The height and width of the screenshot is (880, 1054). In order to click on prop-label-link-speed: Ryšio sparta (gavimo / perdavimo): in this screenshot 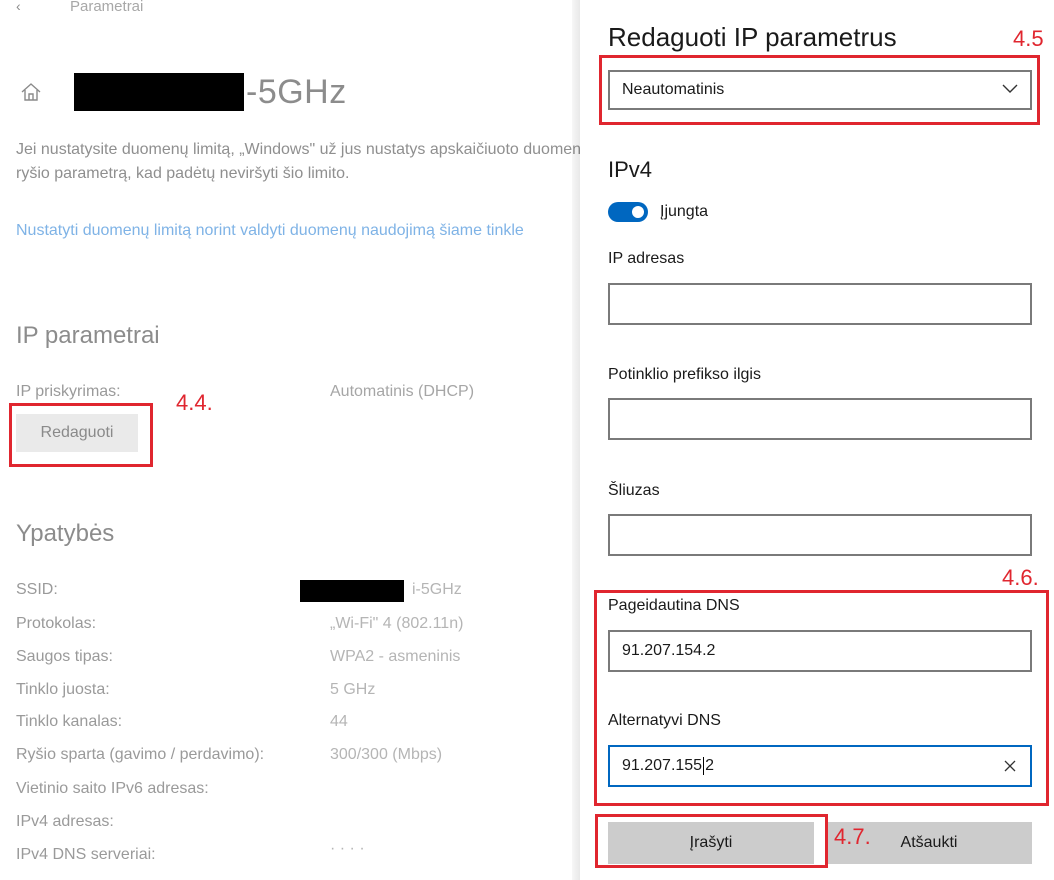, I will do `click(140, 754)`.